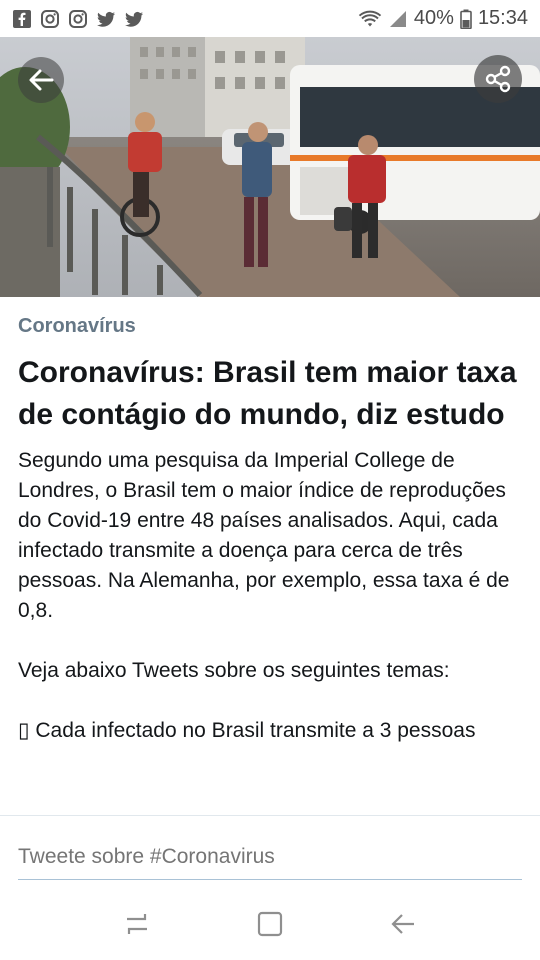  I want to click on article-category: Coronavírus, so click(270, 326).